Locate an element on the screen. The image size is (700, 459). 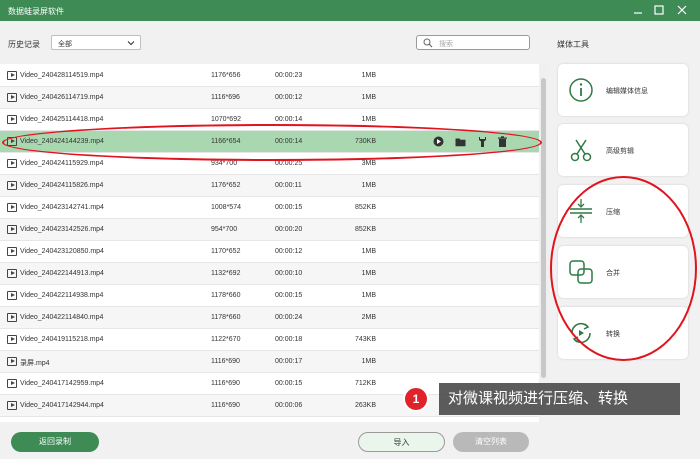
list-scrollbar is located at coordinates (544, 243).